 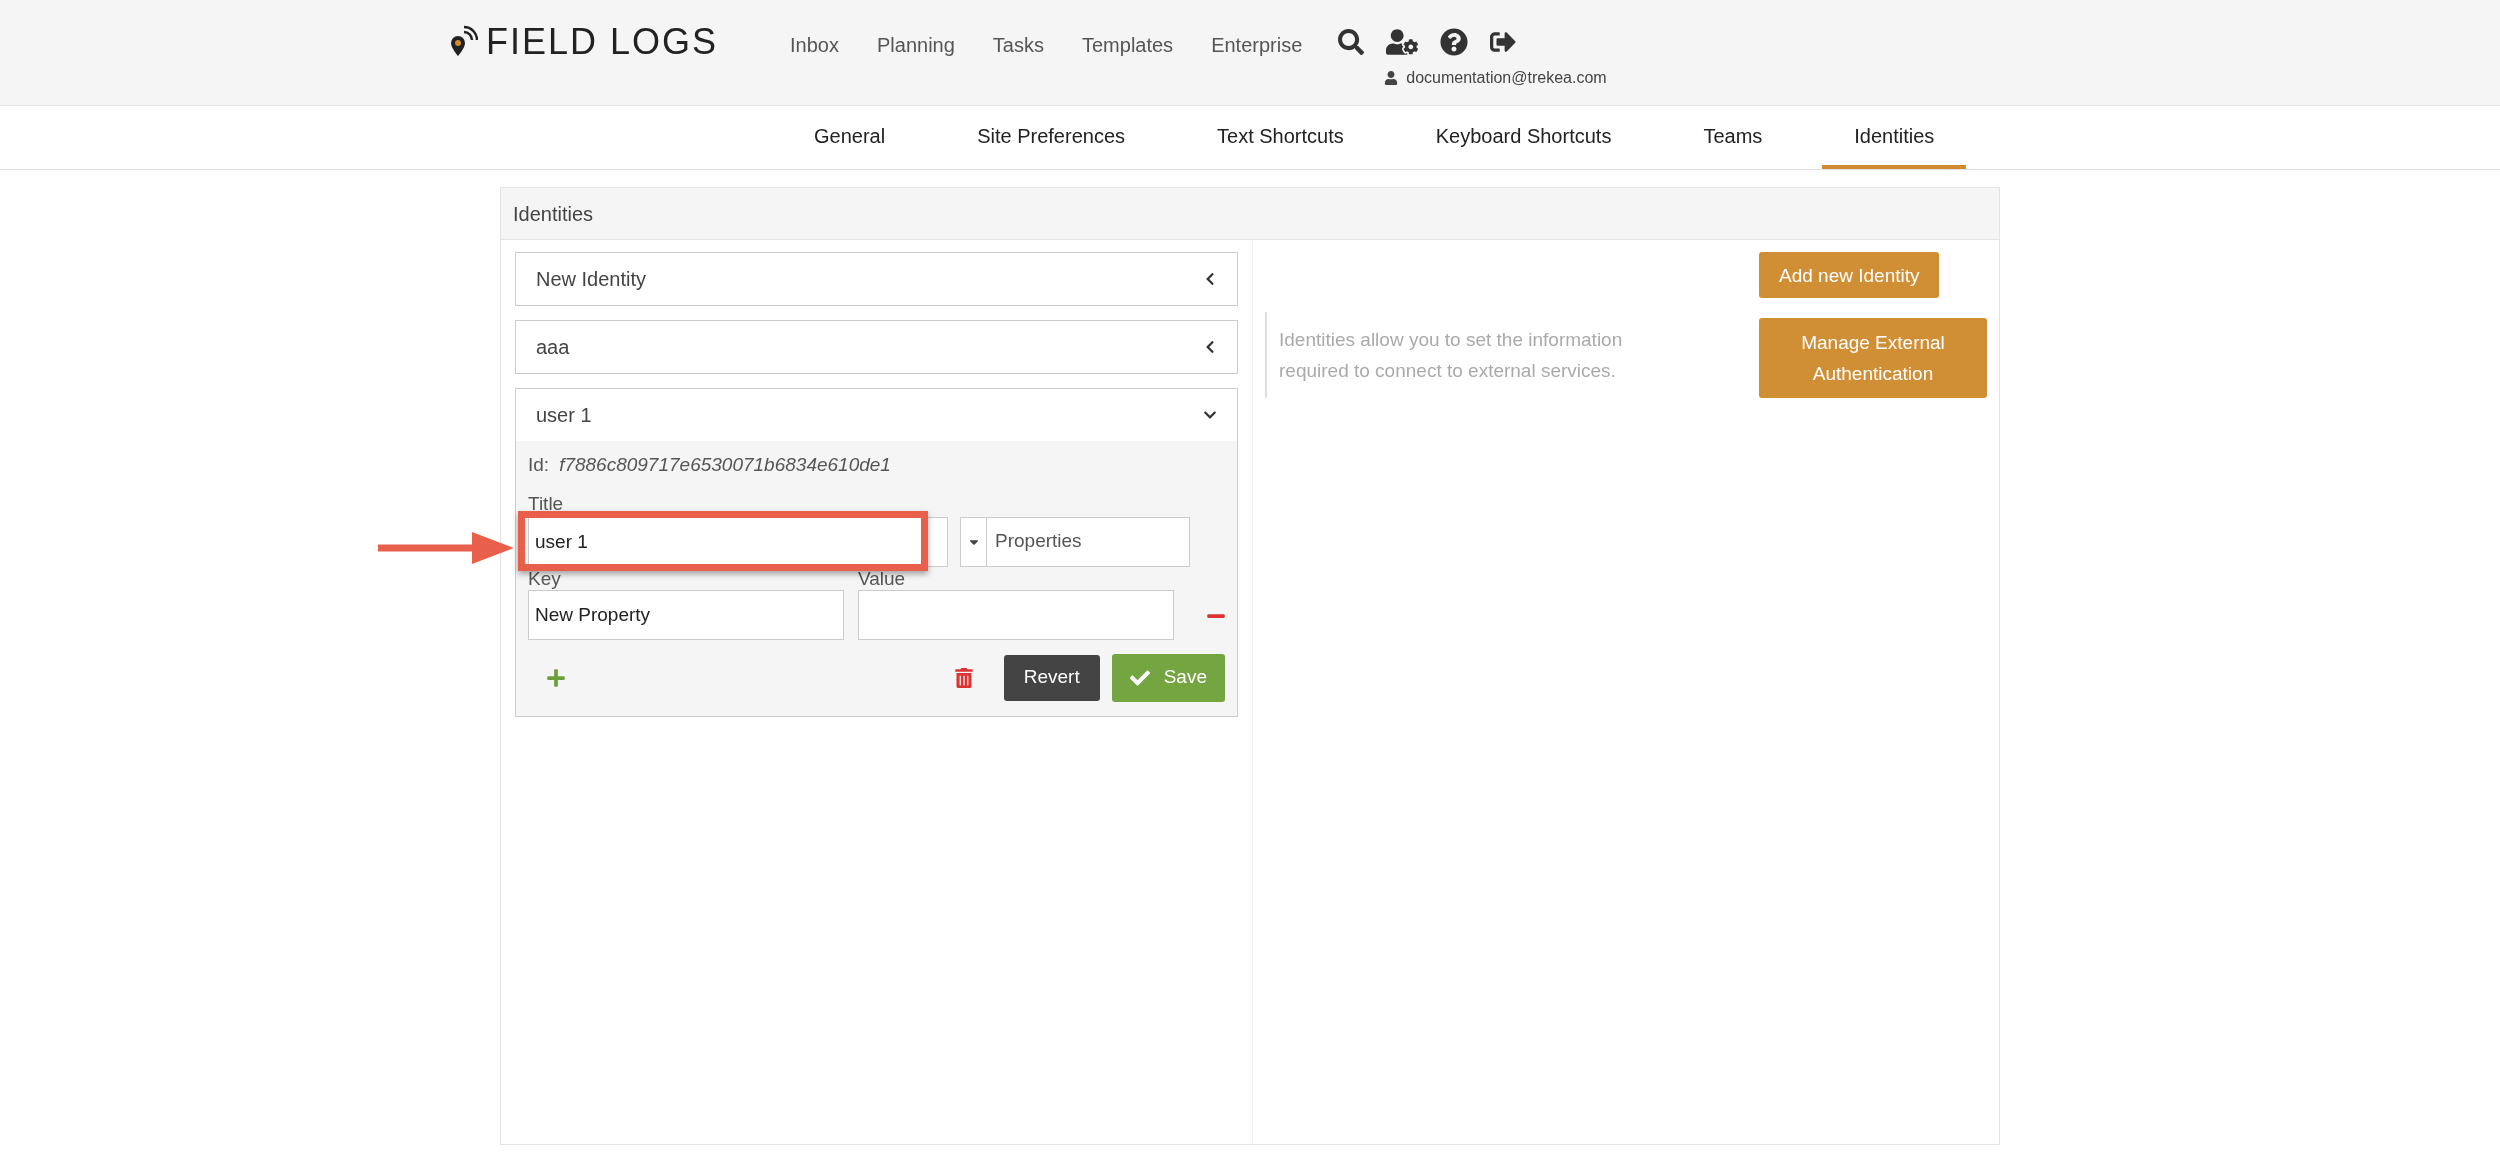 What do you see at coordinates (539, 465) in the screenshot?
I see `id-label: Id:` at bounding box center [539, 465].